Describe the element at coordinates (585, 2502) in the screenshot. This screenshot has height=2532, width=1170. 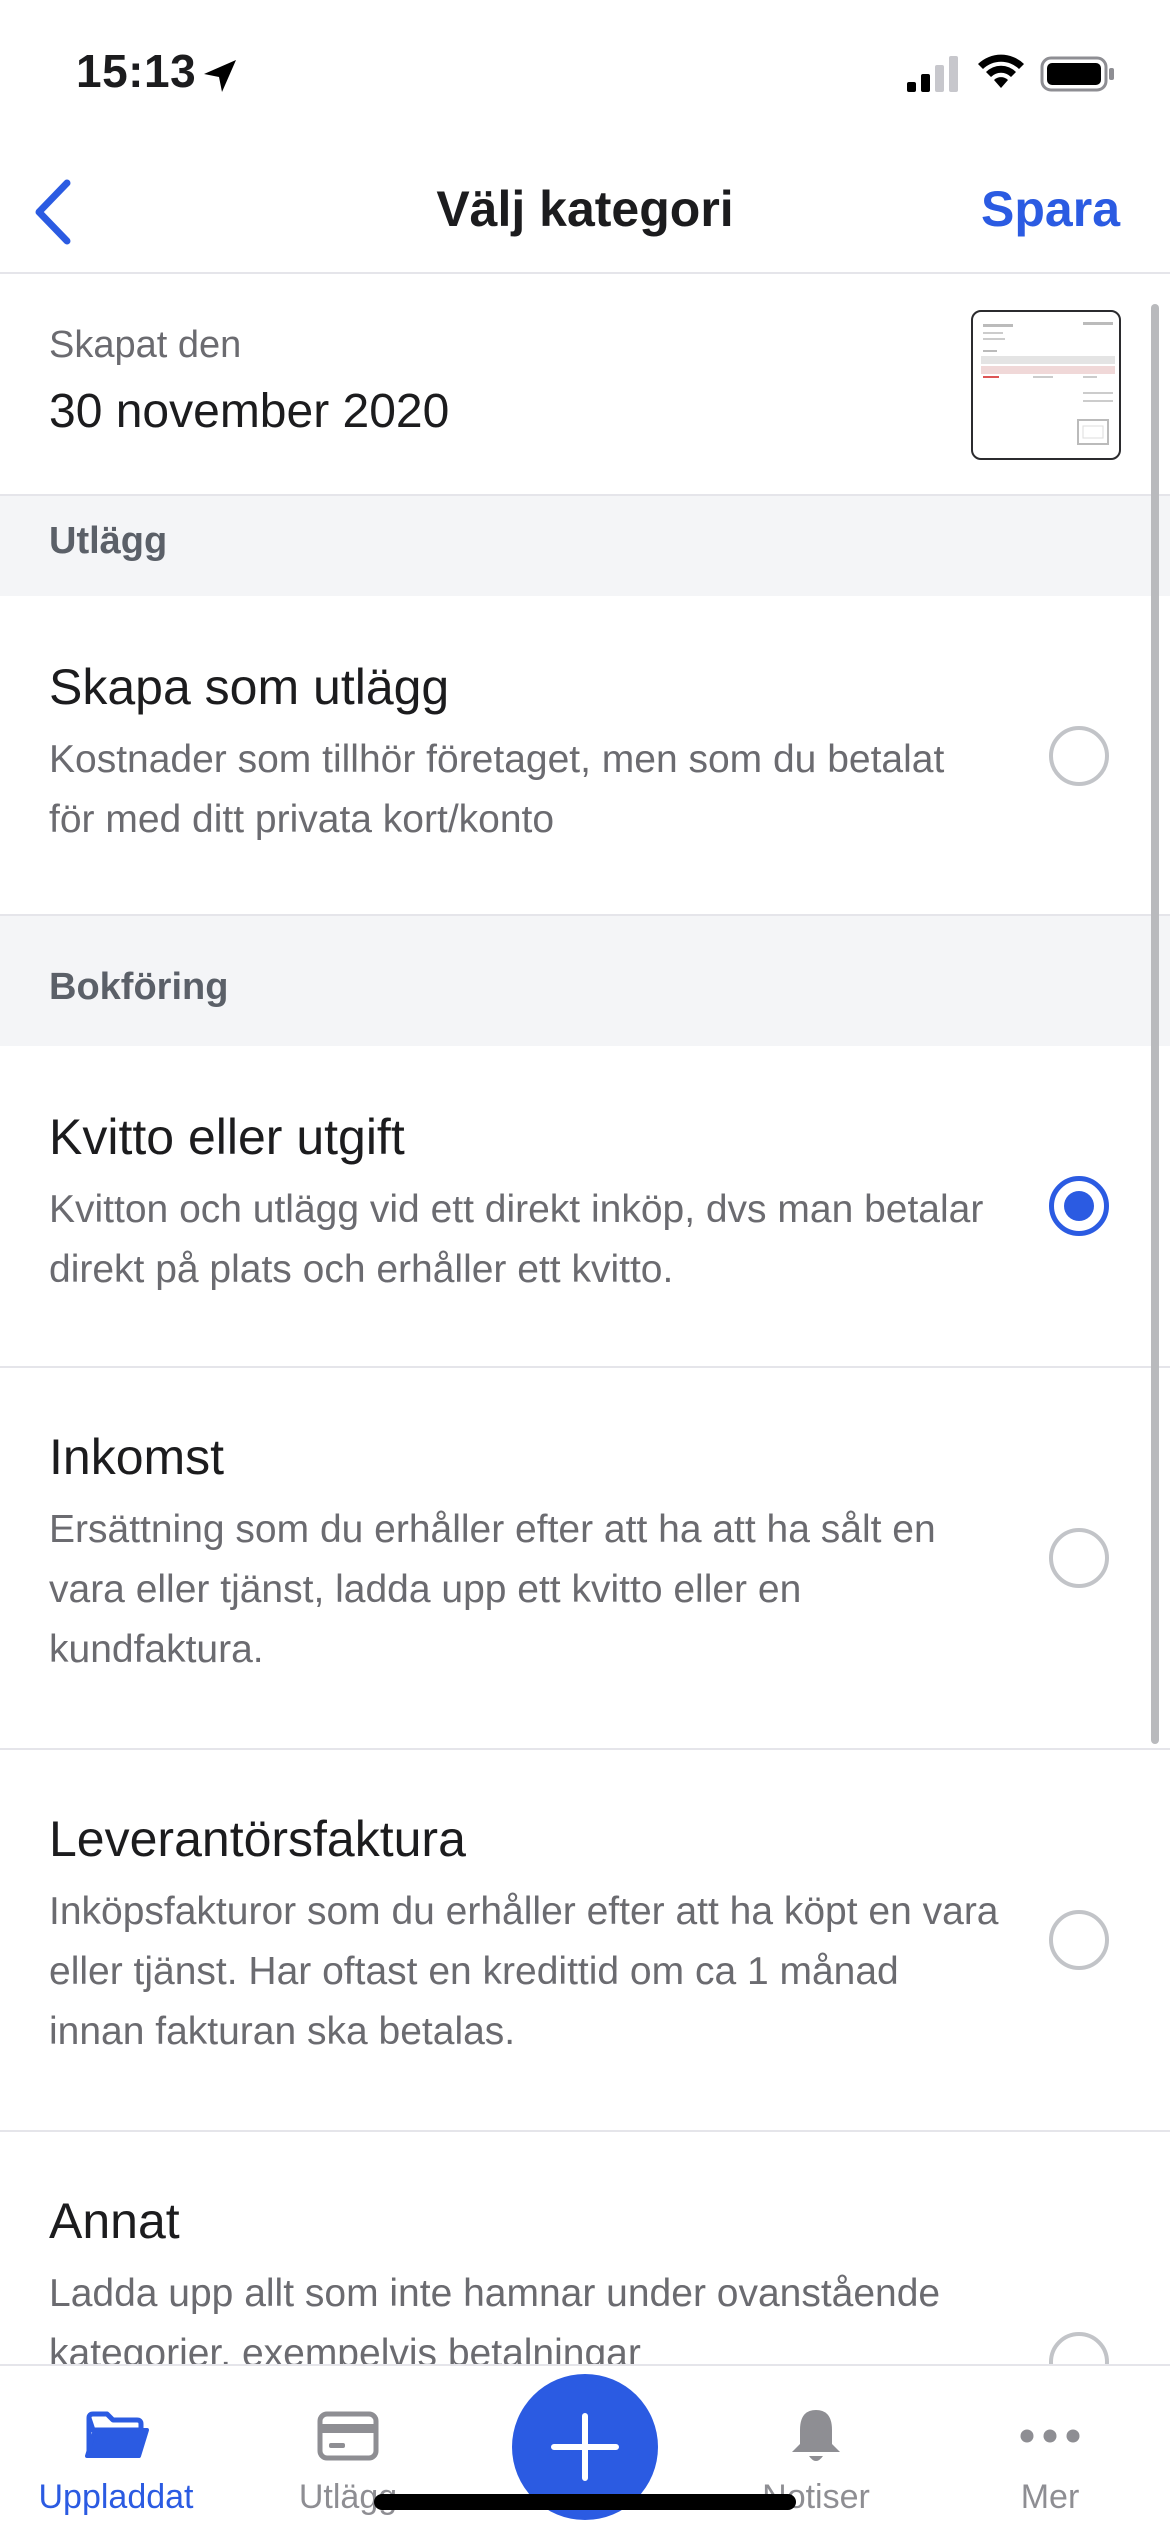
I see `home-indicator` at that location.